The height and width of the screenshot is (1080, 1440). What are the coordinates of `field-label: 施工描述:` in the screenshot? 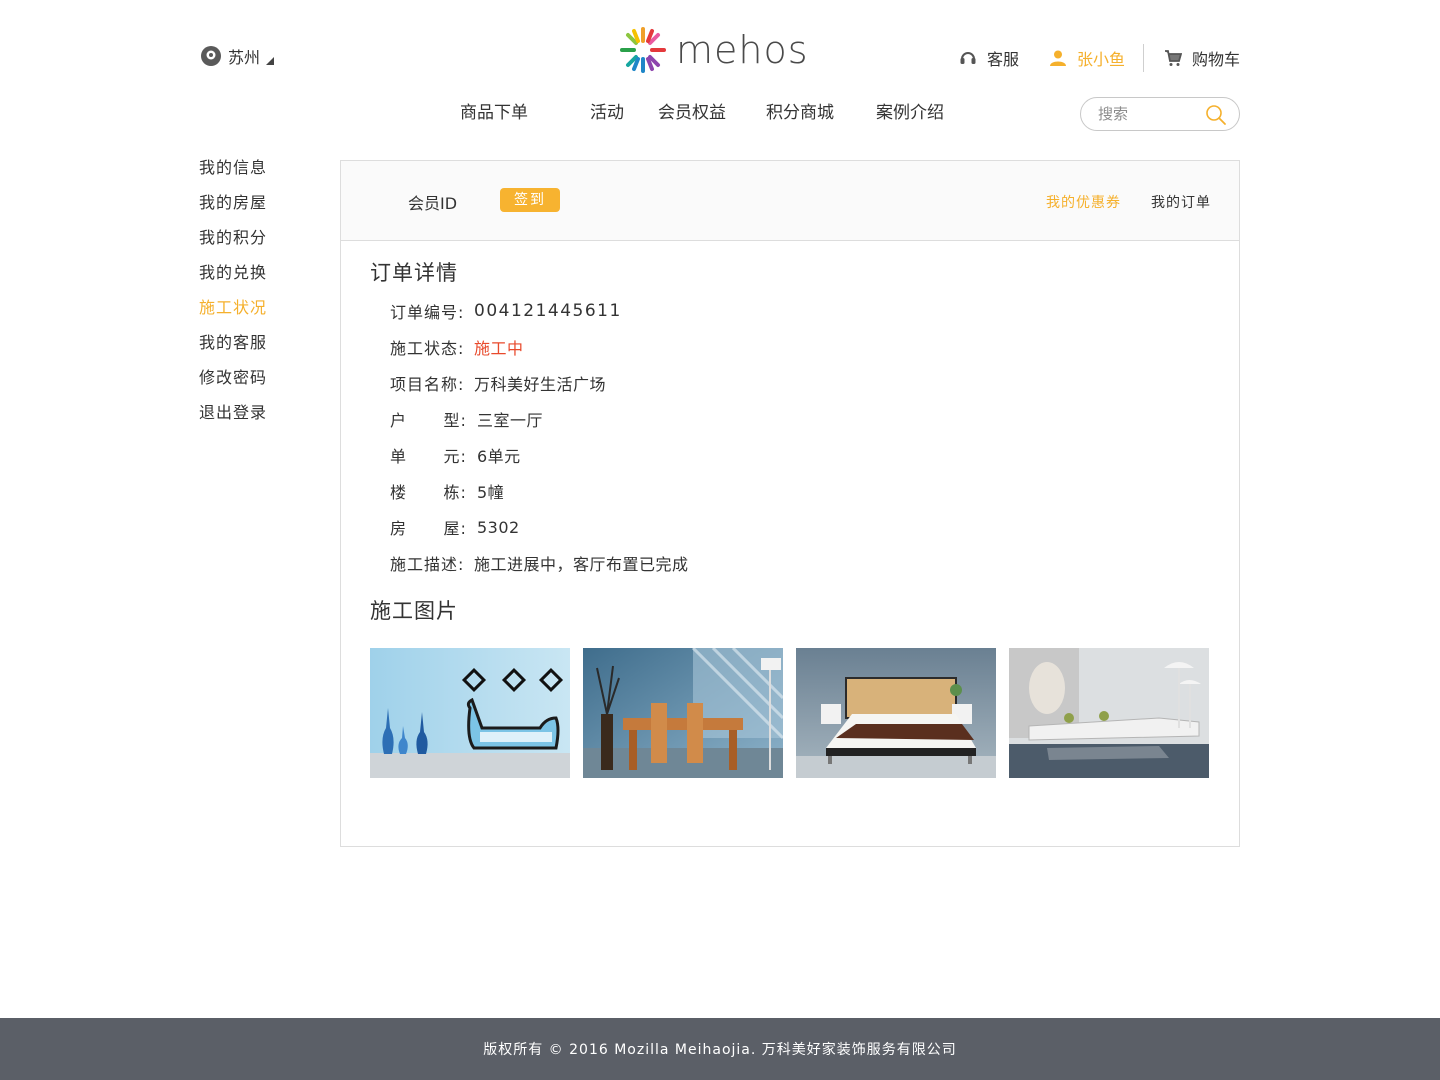 It's located at (427, 564).